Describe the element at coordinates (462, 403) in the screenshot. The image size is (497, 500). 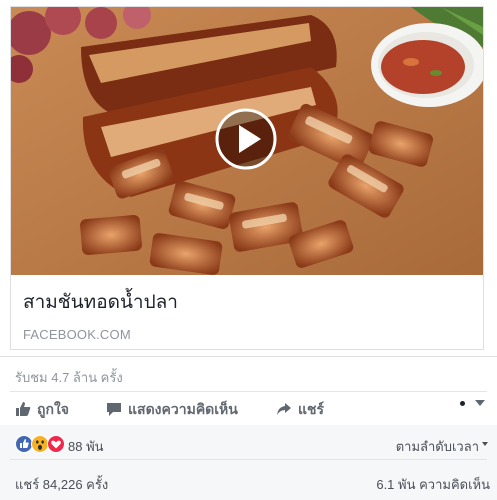
I see `dot-icon` at that location.